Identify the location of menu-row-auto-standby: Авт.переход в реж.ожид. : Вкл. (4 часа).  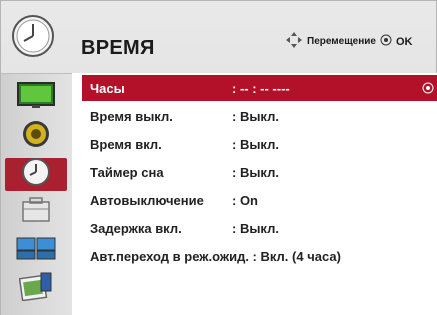
(259, 256).